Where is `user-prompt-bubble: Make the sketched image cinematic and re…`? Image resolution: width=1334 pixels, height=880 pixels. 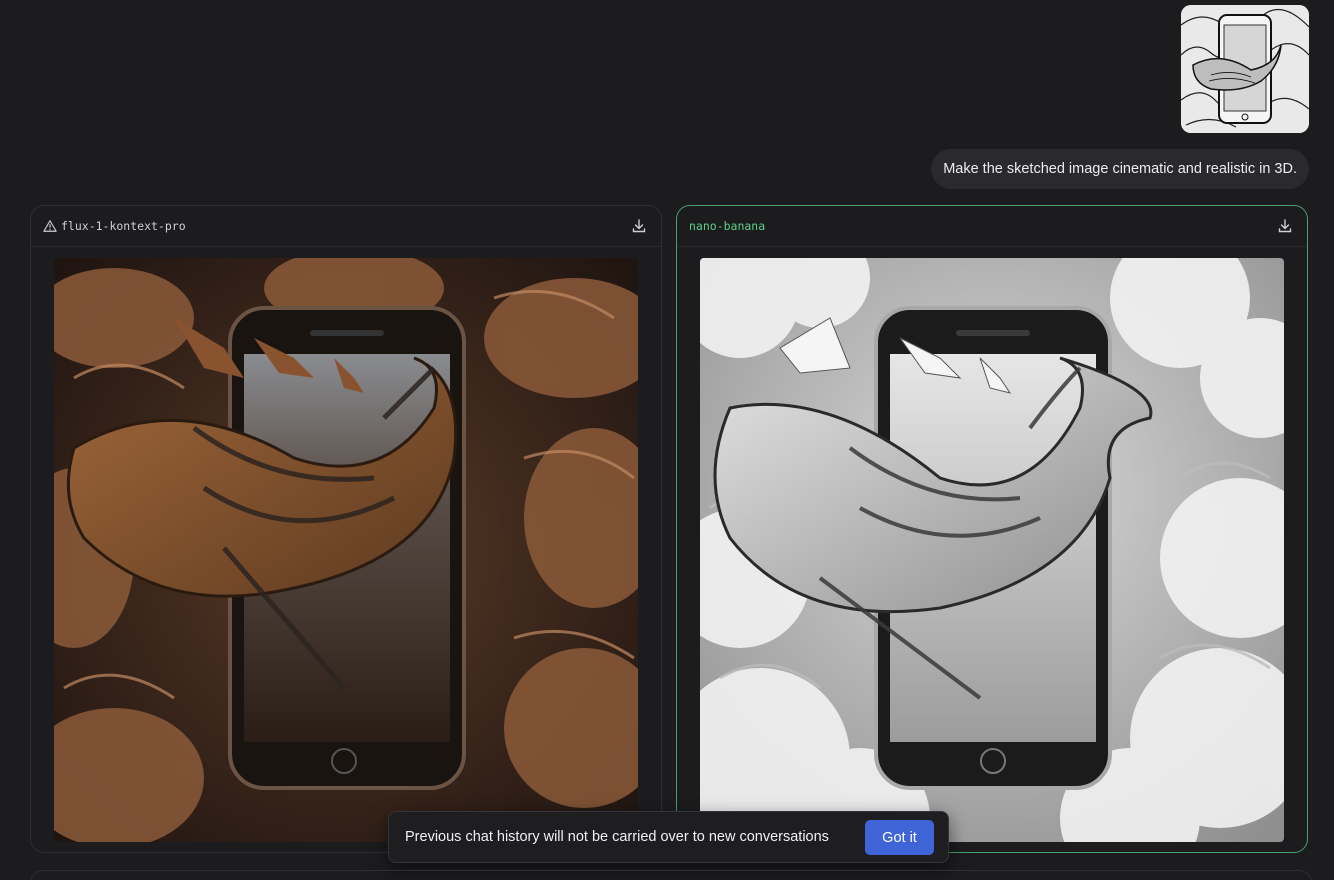
user-prompt-bubble: Make the sketched image cinematic and re… is located at coordinates (1120, 169).